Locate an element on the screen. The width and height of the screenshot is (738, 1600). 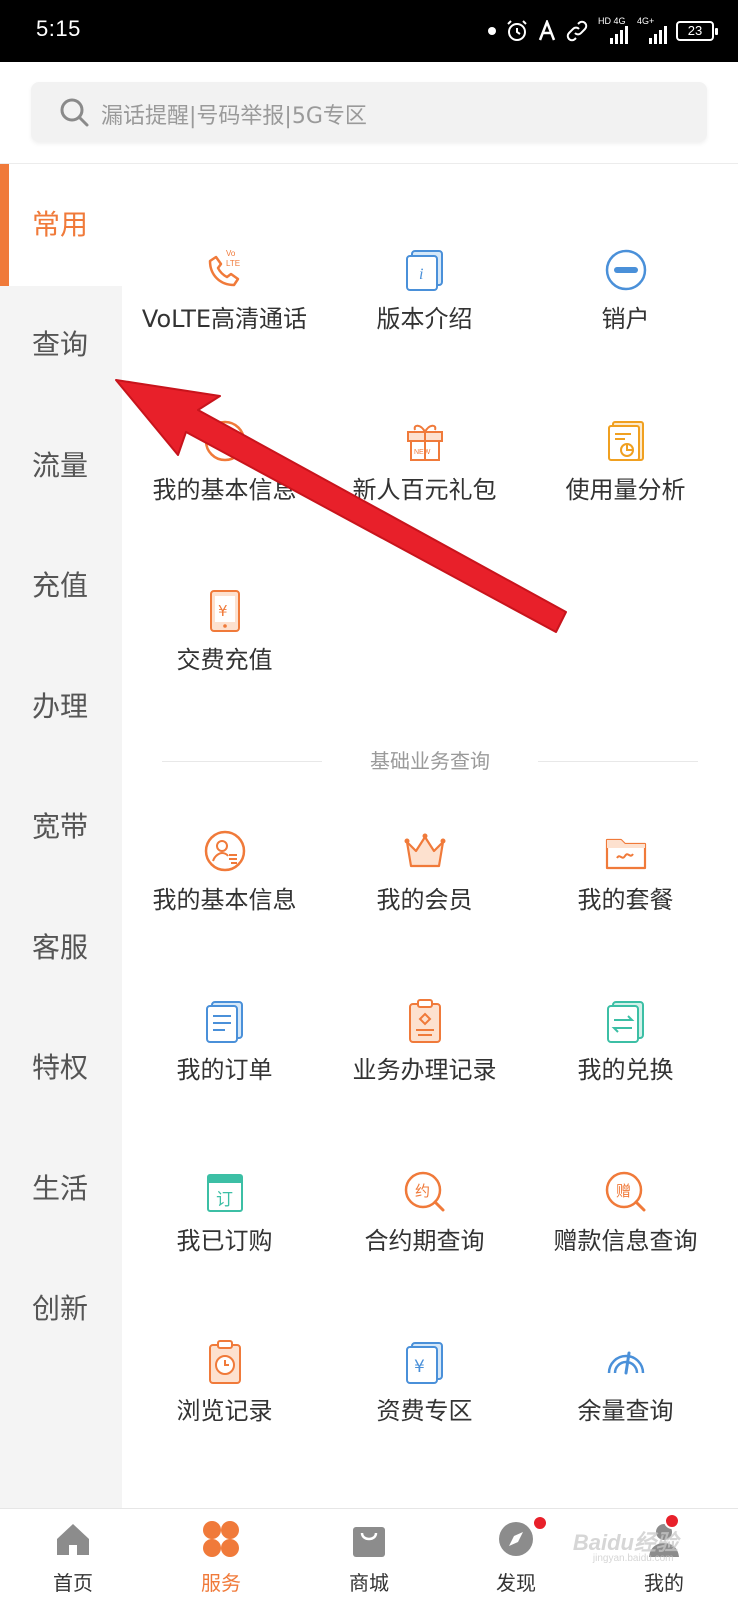
tab-home: 首页 is located at coordinates (73, 1554).